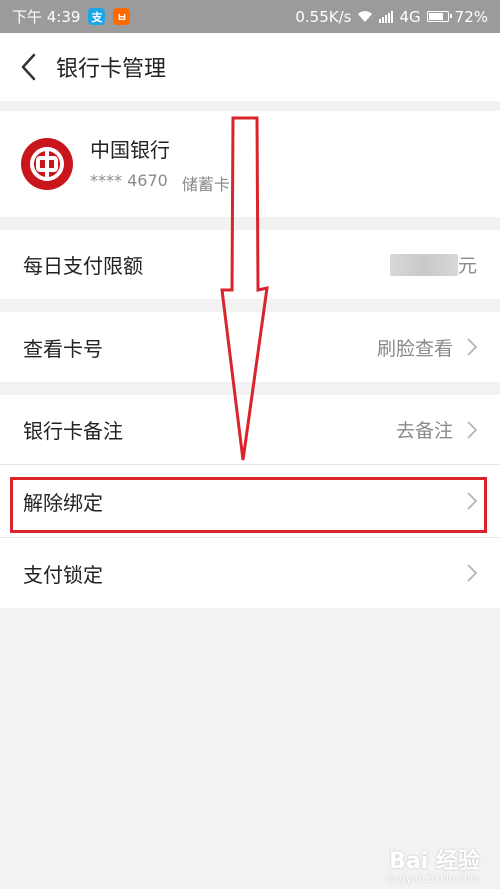 This screenshot has width=500, height=889. Describe the element at coordinates (83, 266) in the screenshot. I see `daily-limit-label: 每日支付限额` at that location.